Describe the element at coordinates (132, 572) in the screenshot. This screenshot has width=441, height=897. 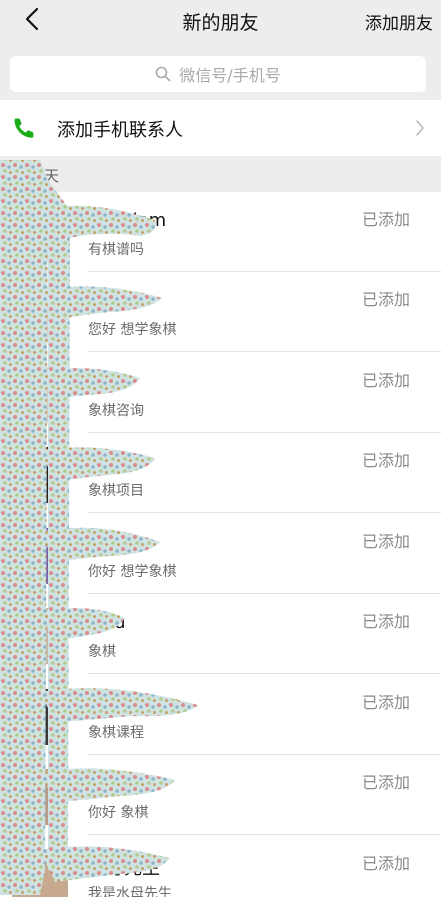
I see `friend-message: 你好 想学象棋` at that location.